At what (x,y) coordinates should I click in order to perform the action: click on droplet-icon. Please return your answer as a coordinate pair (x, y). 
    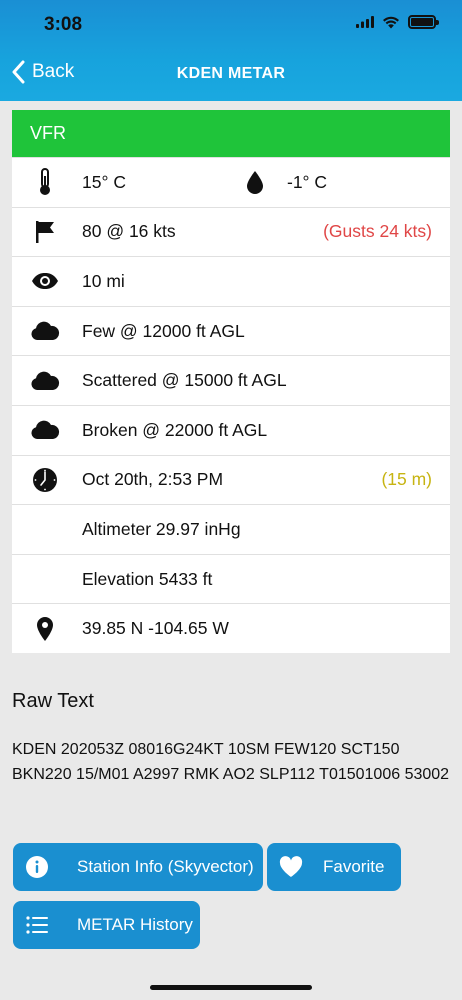
    Looking at the image, I should click on (255, 182).